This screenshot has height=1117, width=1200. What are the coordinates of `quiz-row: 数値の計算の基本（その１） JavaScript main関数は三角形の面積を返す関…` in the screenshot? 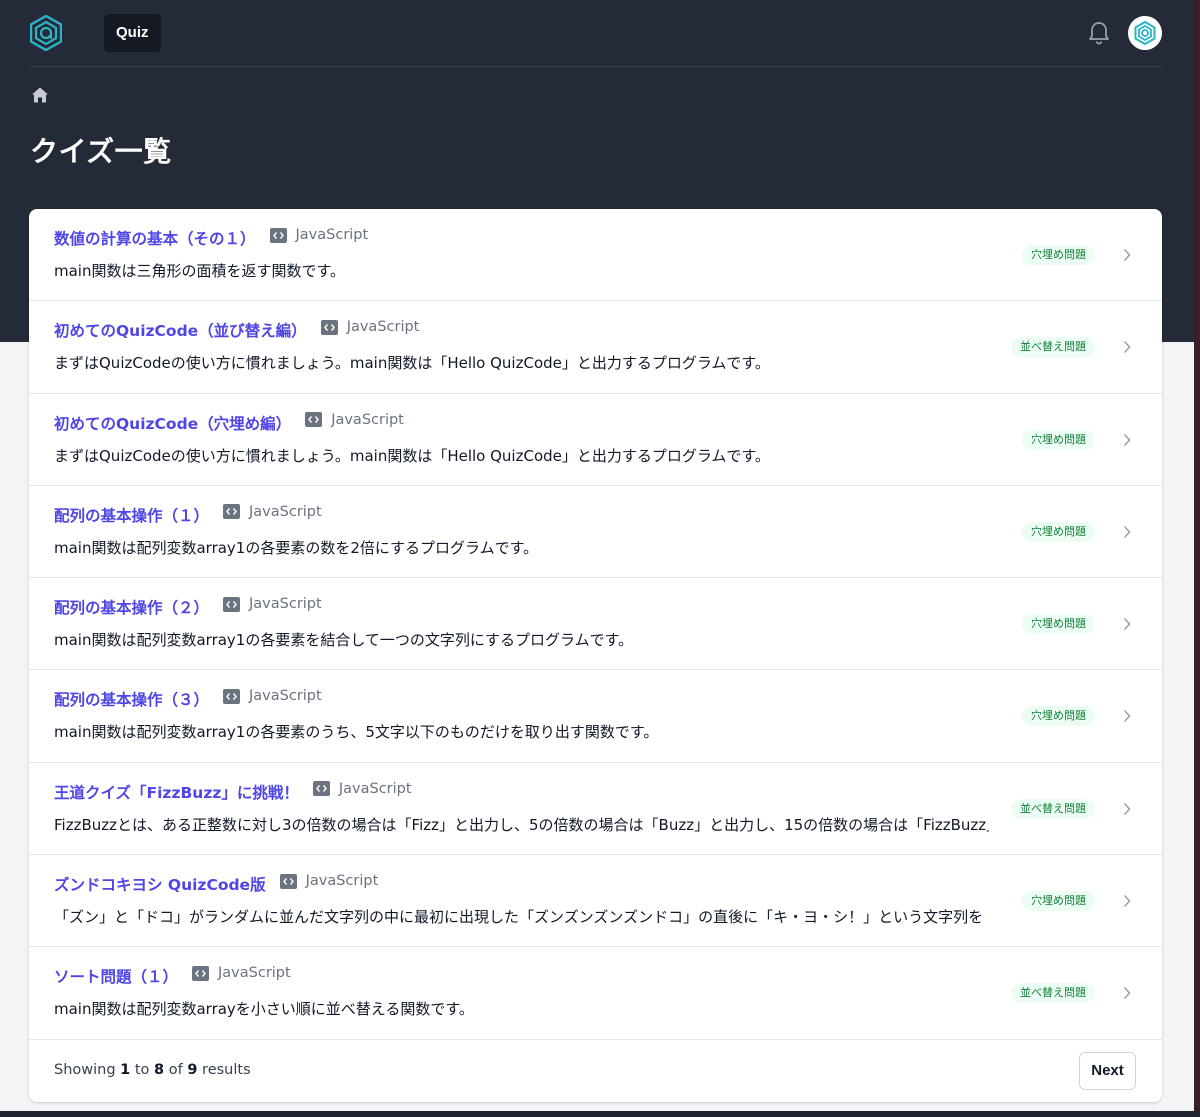 It's located at (595, 255).